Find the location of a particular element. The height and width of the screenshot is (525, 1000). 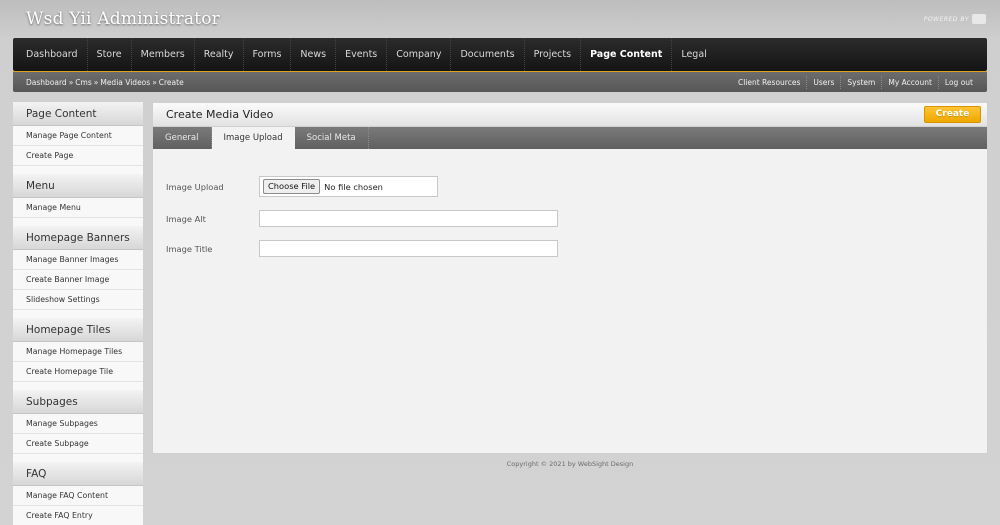

sidebar-section-faq: FAQ is located at coordinates (78, 474).